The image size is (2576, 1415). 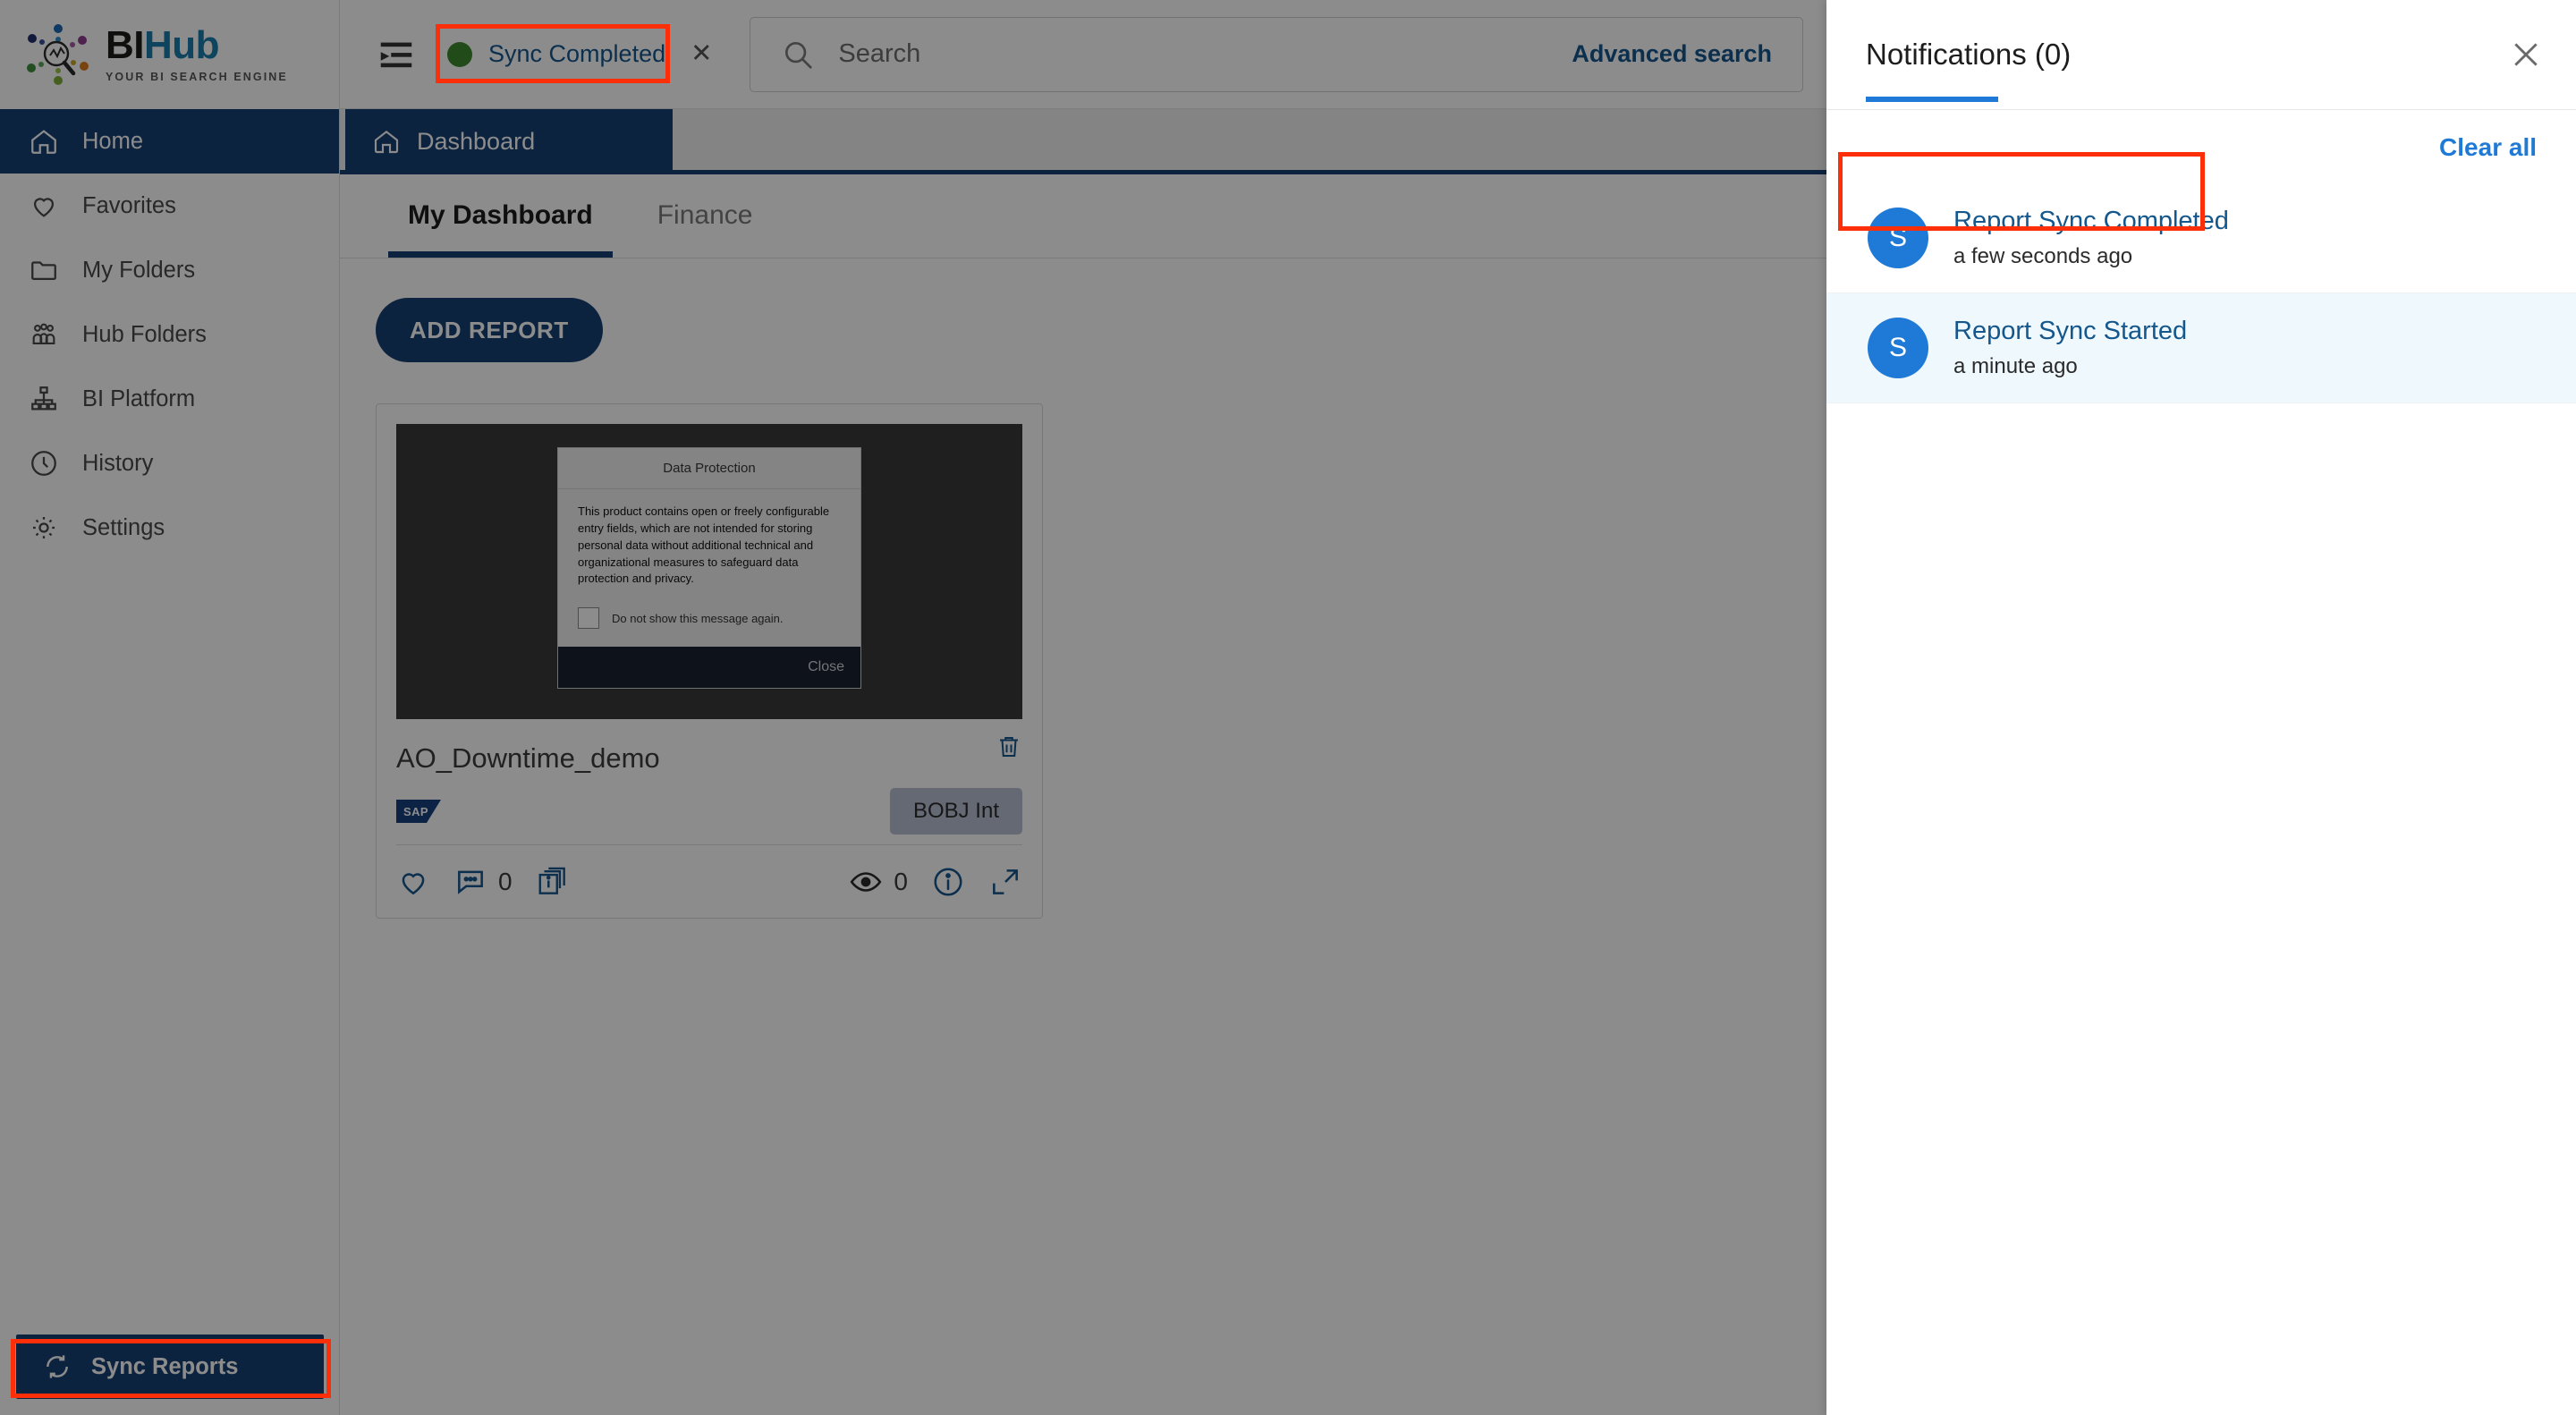 What do you see at coordinates (1932, 100) in the screenshot?
I see `notifications-tab-indicator` at bounding box center [1932, 100].